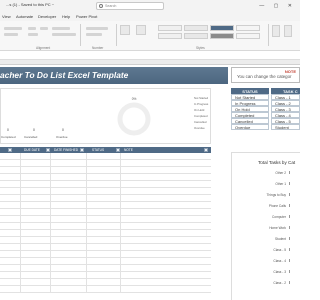 This screenshot has width=320, height=300. Describe the element at coordinates (150, 36) in the screenshot. I see `ribbon: Alignment Number Styles` at that location.